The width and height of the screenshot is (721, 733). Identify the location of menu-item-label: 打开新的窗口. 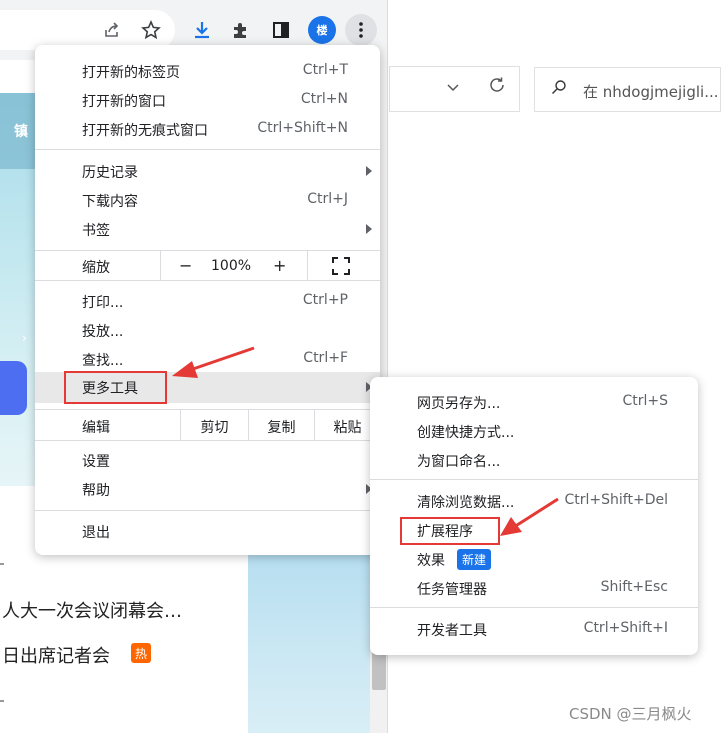
(124, 102).